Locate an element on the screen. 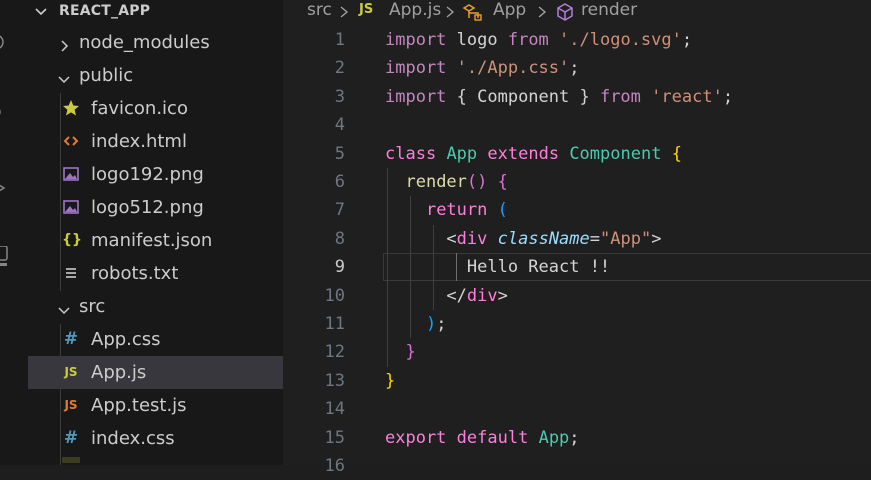 The image size is (871, 480). tree-item-label: robots.txt is located at coordinates (135, 273).